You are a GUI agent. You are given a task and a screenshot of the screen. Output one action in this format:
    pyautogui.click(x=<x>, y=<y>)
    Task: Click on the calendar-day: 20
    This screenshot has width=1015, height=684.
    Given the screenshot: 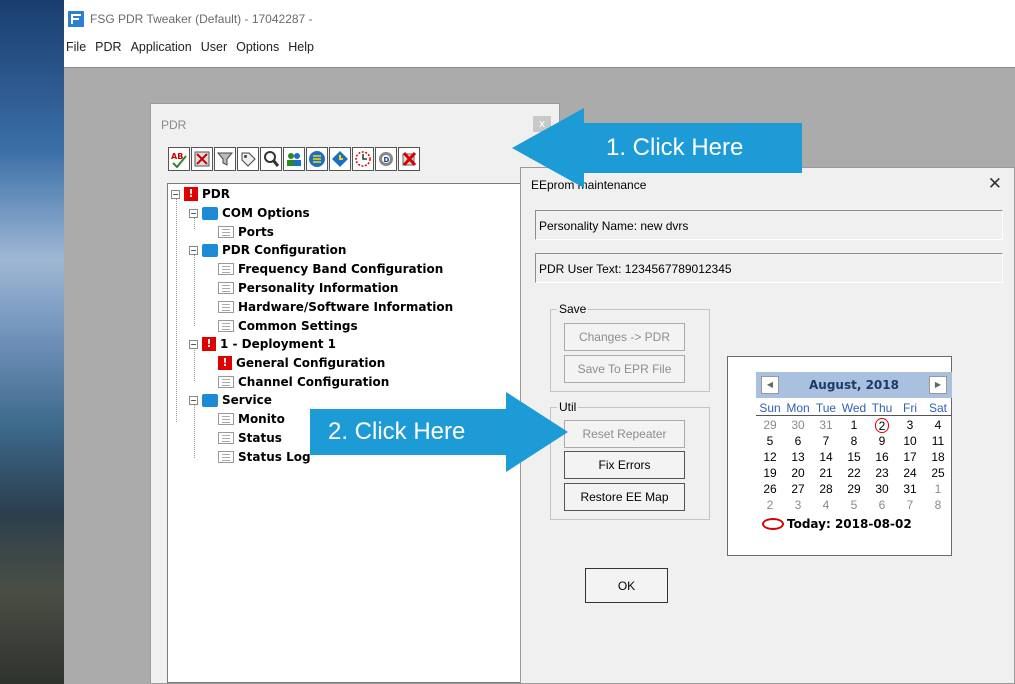 What is the action you would take?
    pyautogui.click(x=798, y=473)
    